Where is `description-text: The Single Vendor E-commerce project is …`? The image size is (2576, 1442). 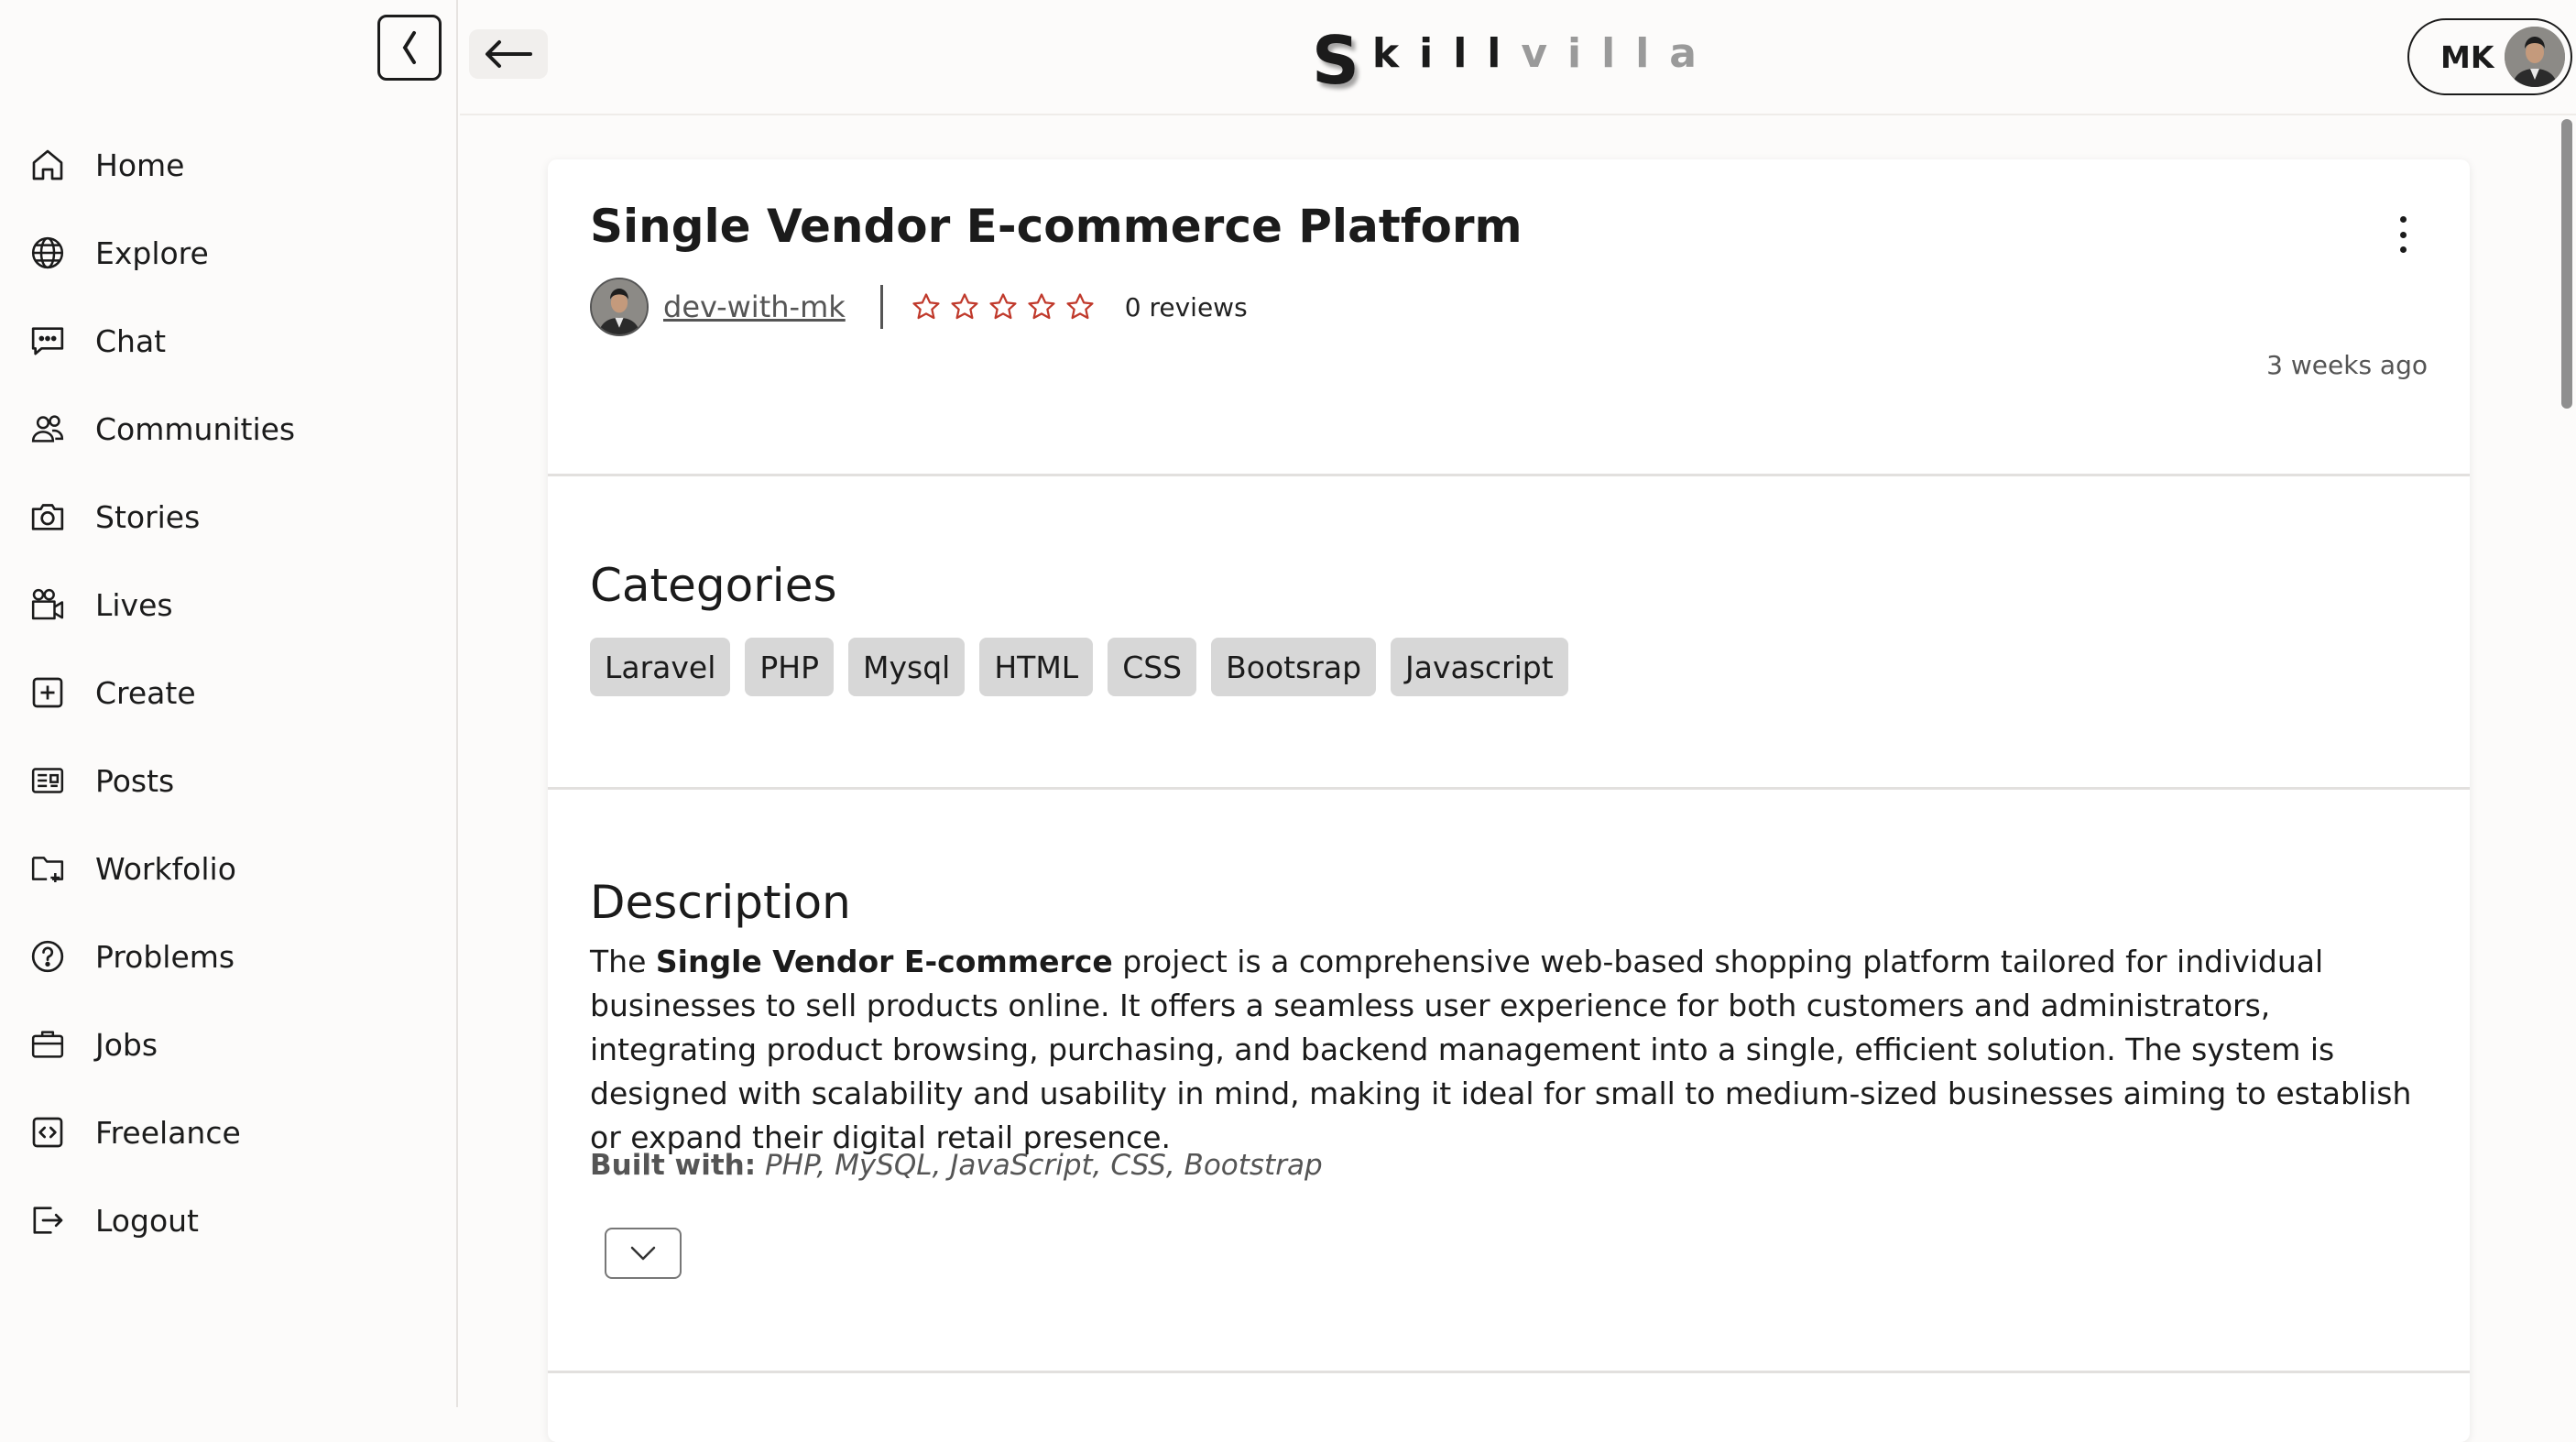
description-text: The Single Vendor E-commerce project is … is located at coordinates (1510, 1050).